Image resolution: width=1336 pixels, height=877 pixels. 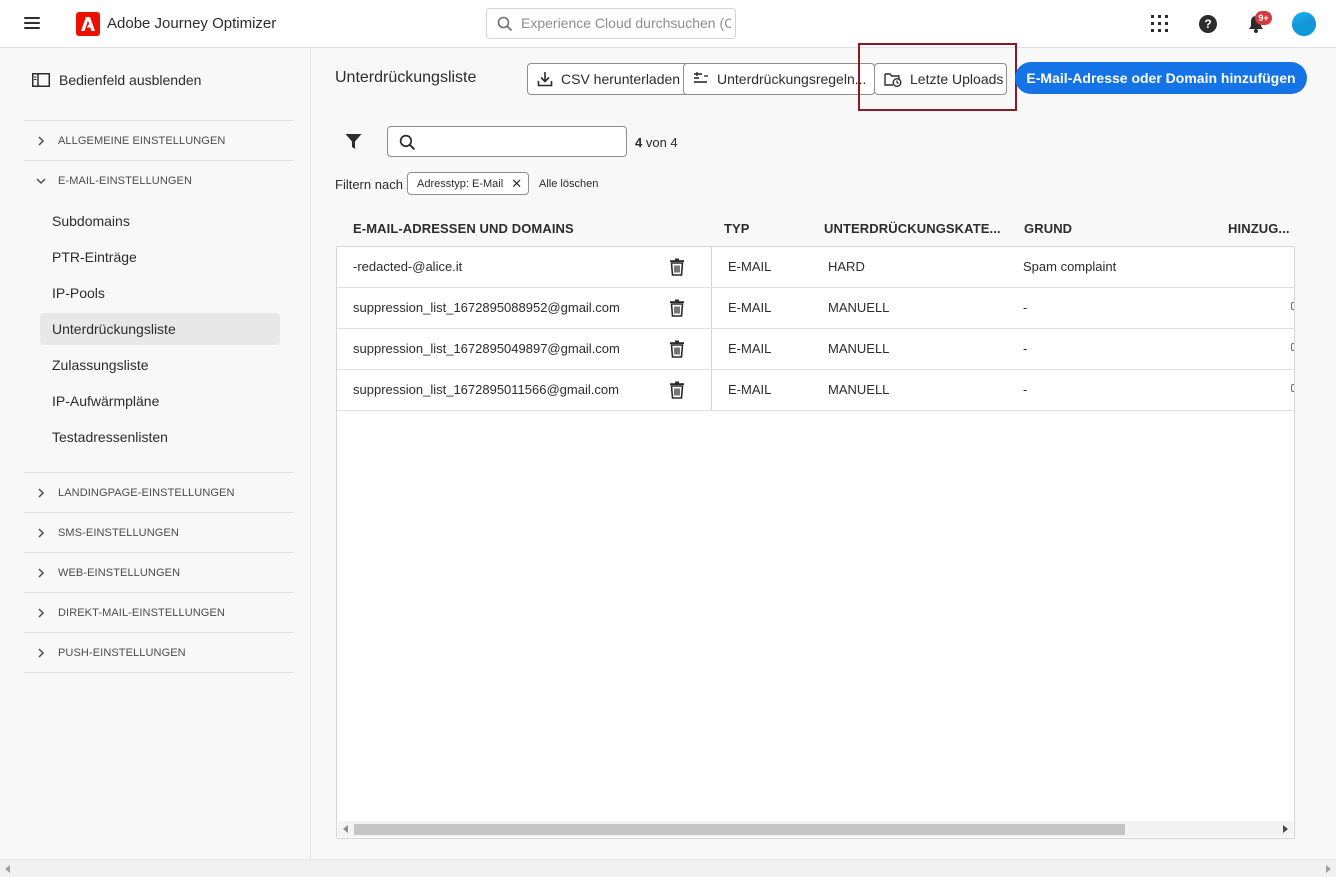 What do you see at coordinates (191, 23) in the screenshot?
I see `app-title: Adobe Journey Optimizer` at bounding box center [191, 23].